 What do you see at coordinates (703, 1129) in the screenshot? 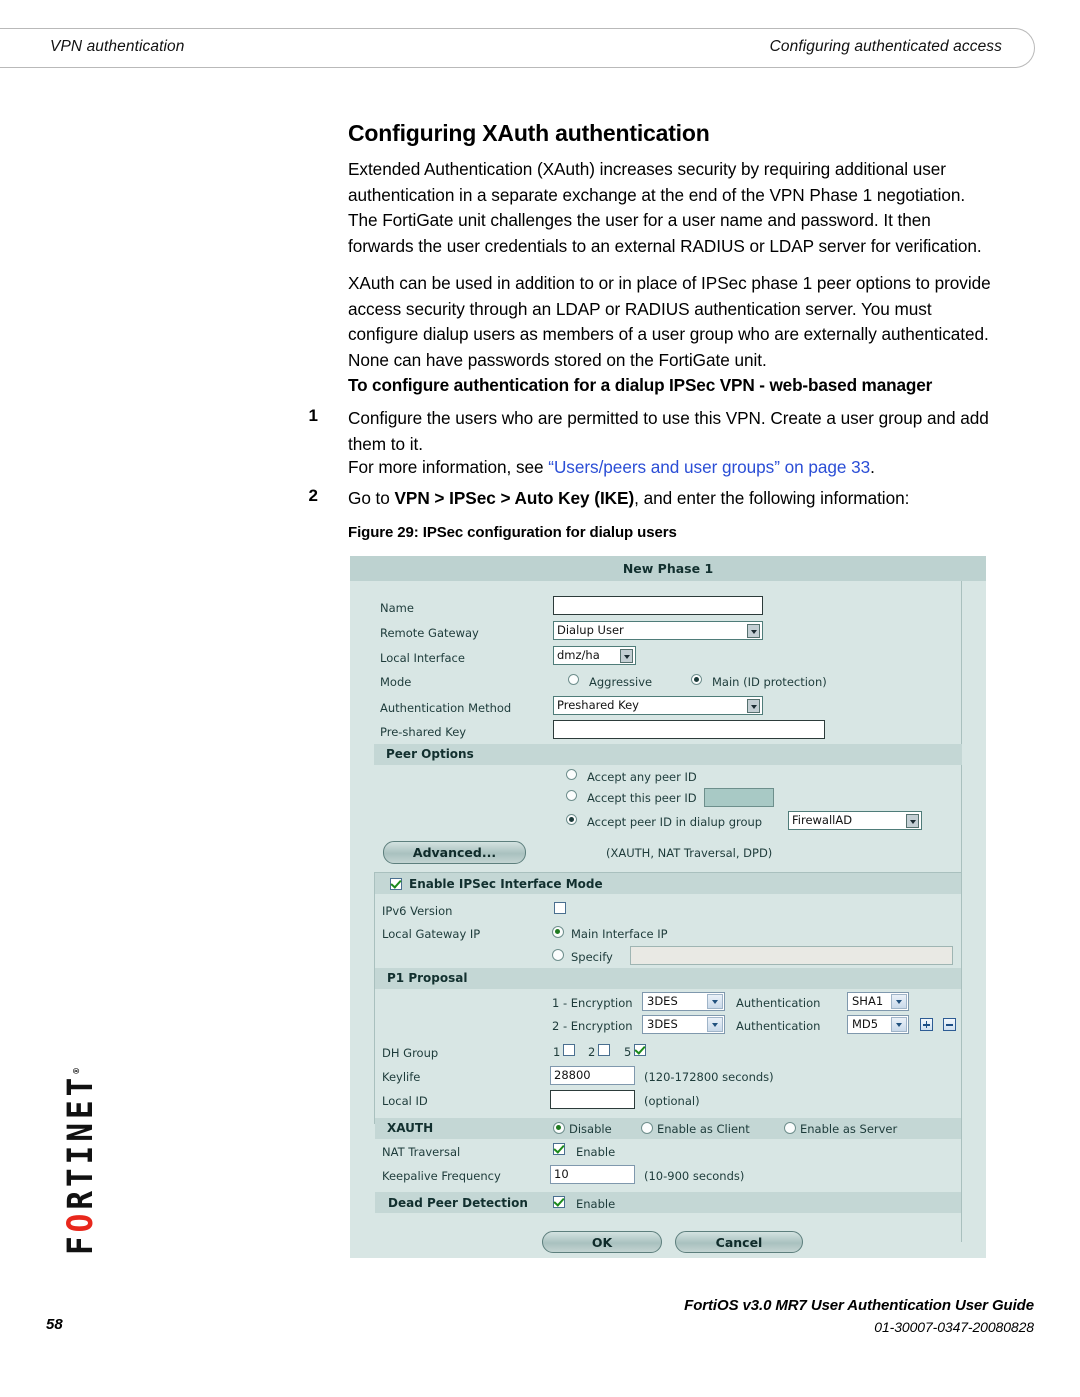
I see `xauth-enable-client-label: Enable as Client` at bounding box center [703, 1129].